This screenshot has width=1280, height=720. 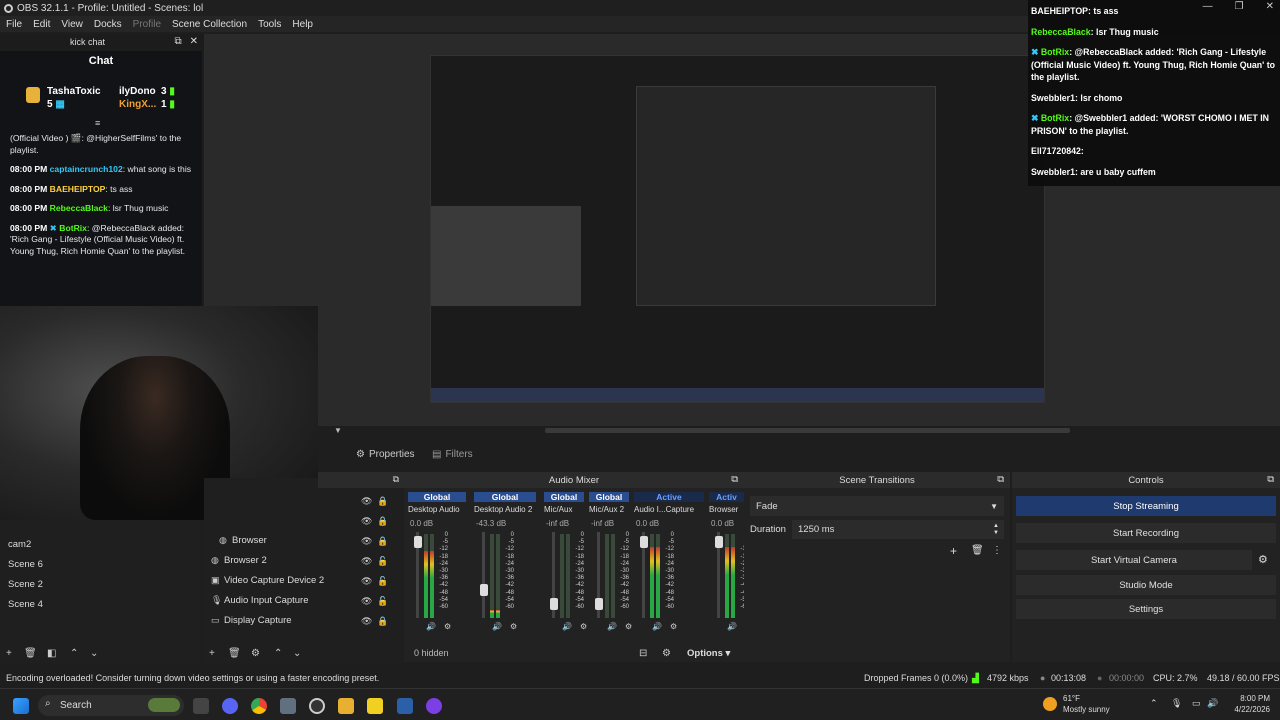 What do you see at coordinates (1146, 533) in the screenshot?
I see `start-recording-button: Start Recording` at bounding box center [1146, 533].